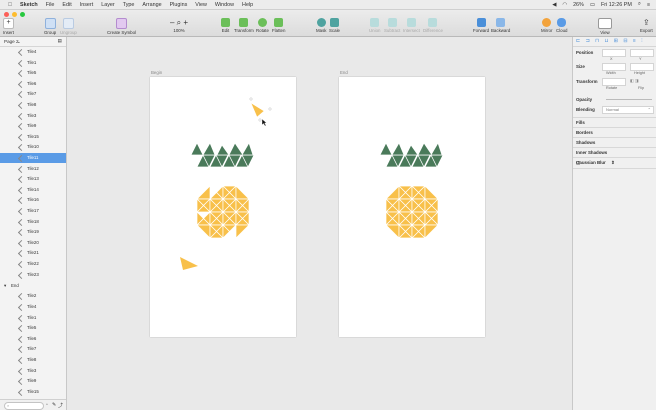  What do you see at coordinates (33, 190) in the screenshot?
I see `layer-row: Tile14` at bounding box center [33, 190].